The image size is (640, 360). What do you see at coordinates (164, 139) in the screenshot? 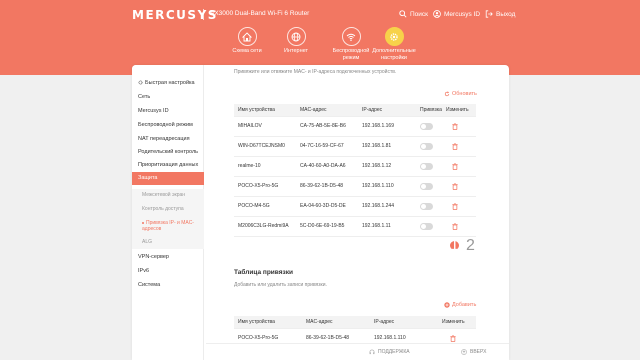
I see `sidebar-item-nat: NAT переадресация` at bounding box center [164, 139].